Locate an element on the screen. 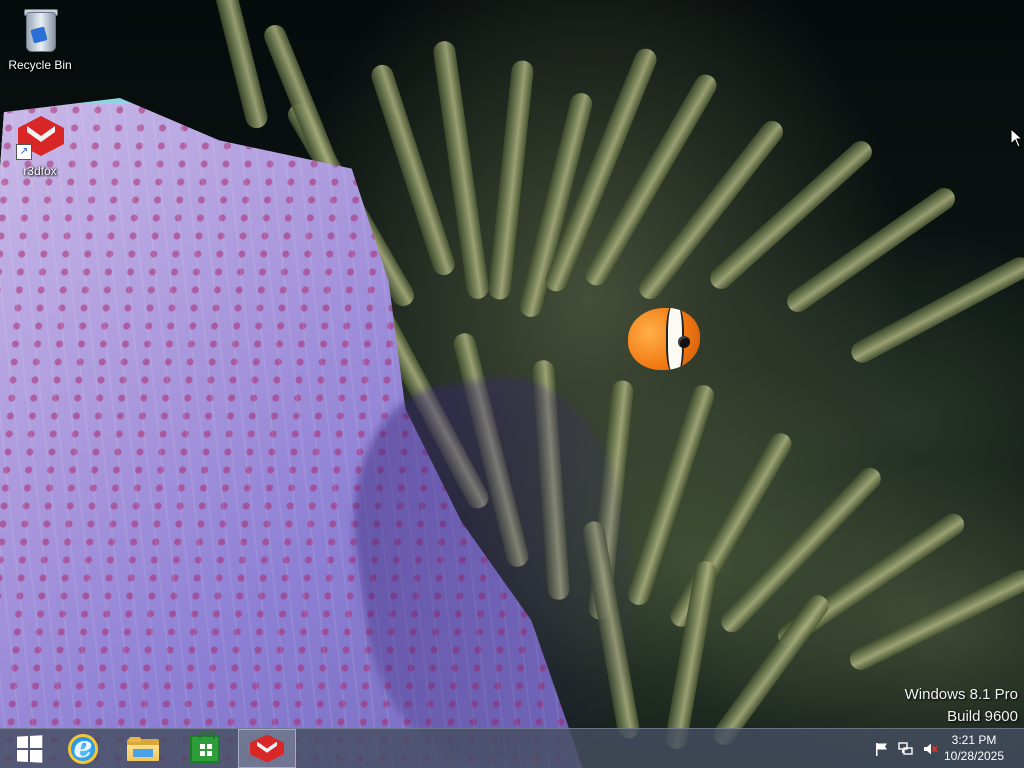 Image resolution: width=1024 pixels, height=768 pixels. taskbar-clock: 3:21 PM 10/28/2025 is located at coordinates (974, 748).